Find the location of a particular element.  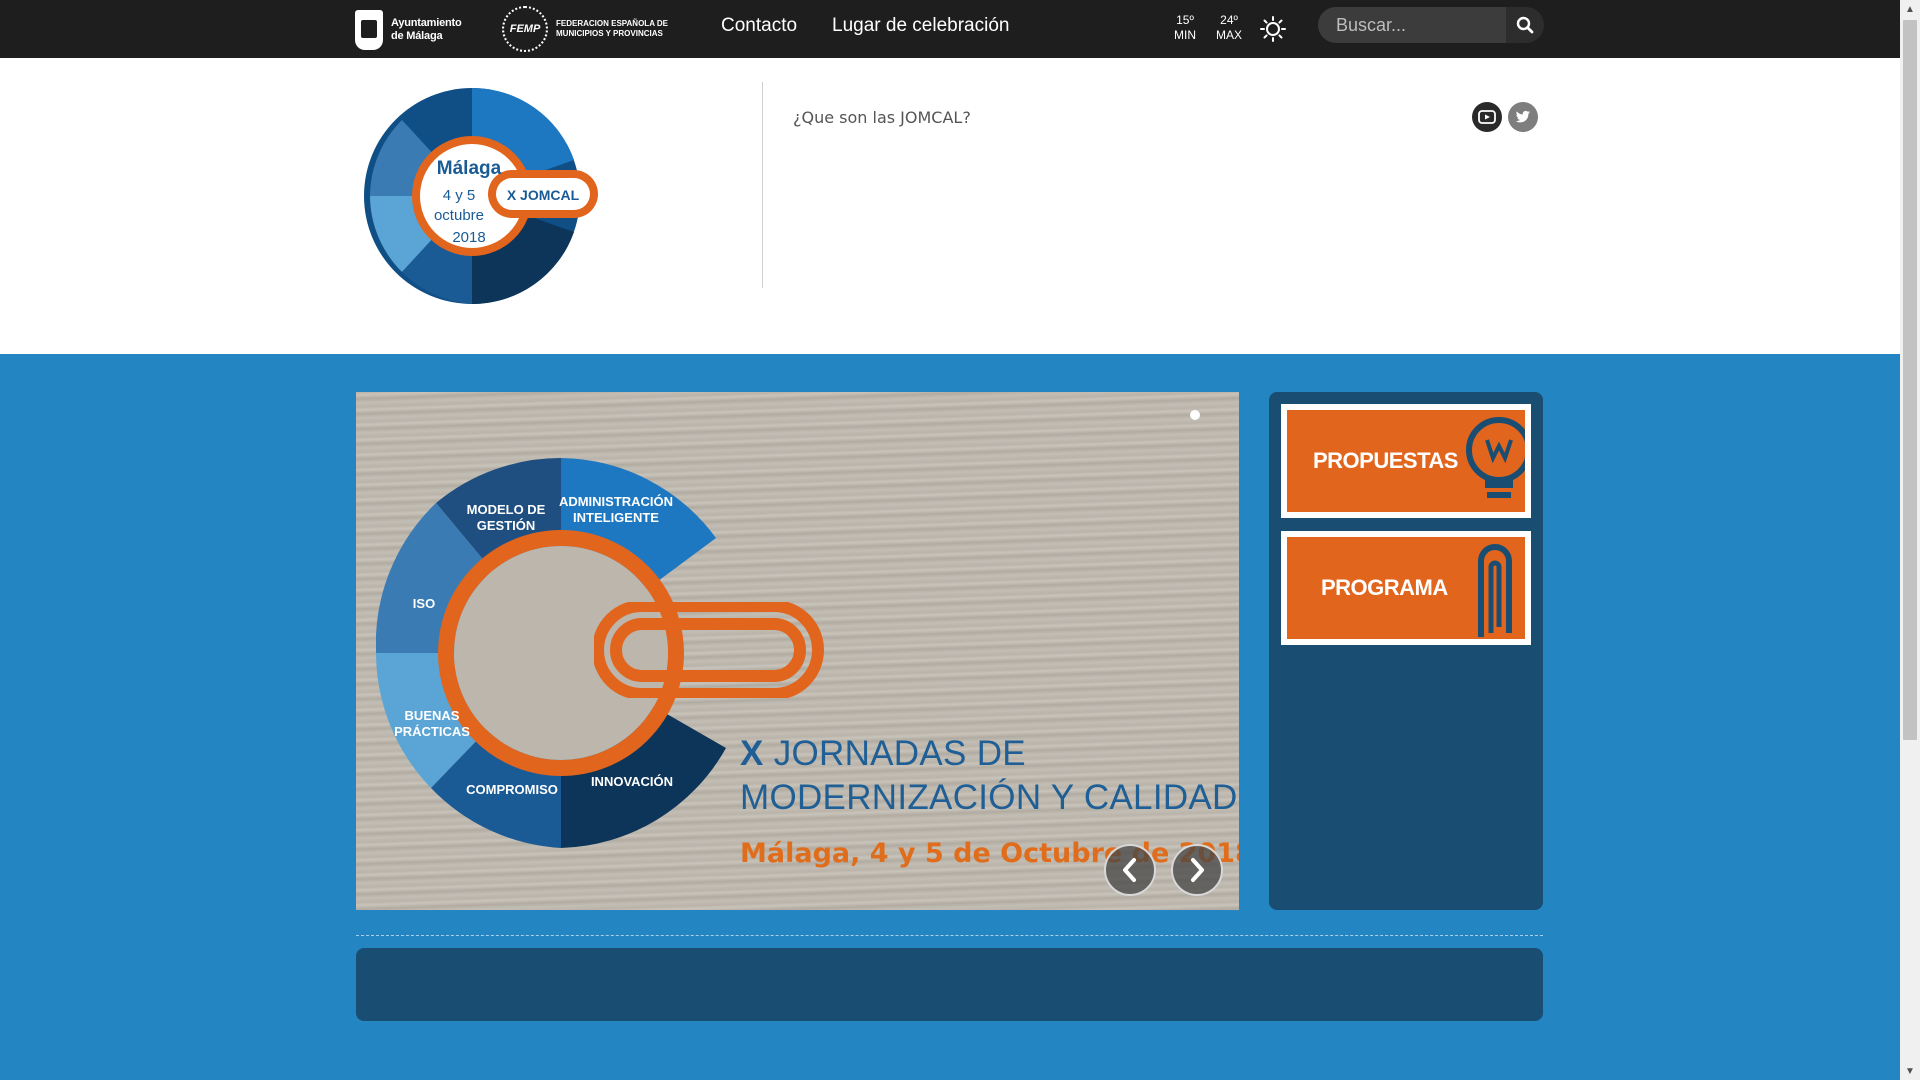

puzzle-label-compromiso: COMPROMISO is located at coordinates (512, 789).